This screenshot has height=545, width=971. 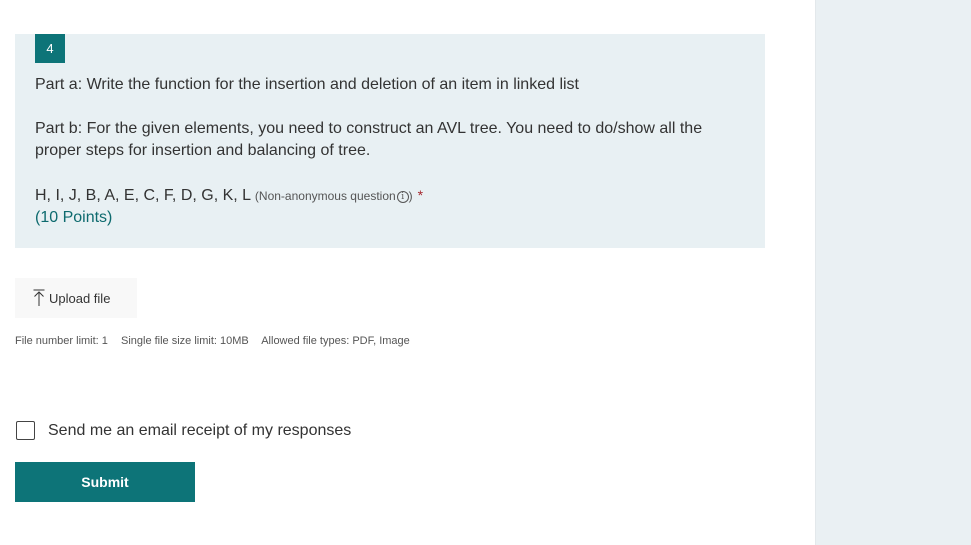 What do you see at coordinates (420, 195) in the screenshot?
I see `required-asterisk: *` at bounding box center [420, 195].